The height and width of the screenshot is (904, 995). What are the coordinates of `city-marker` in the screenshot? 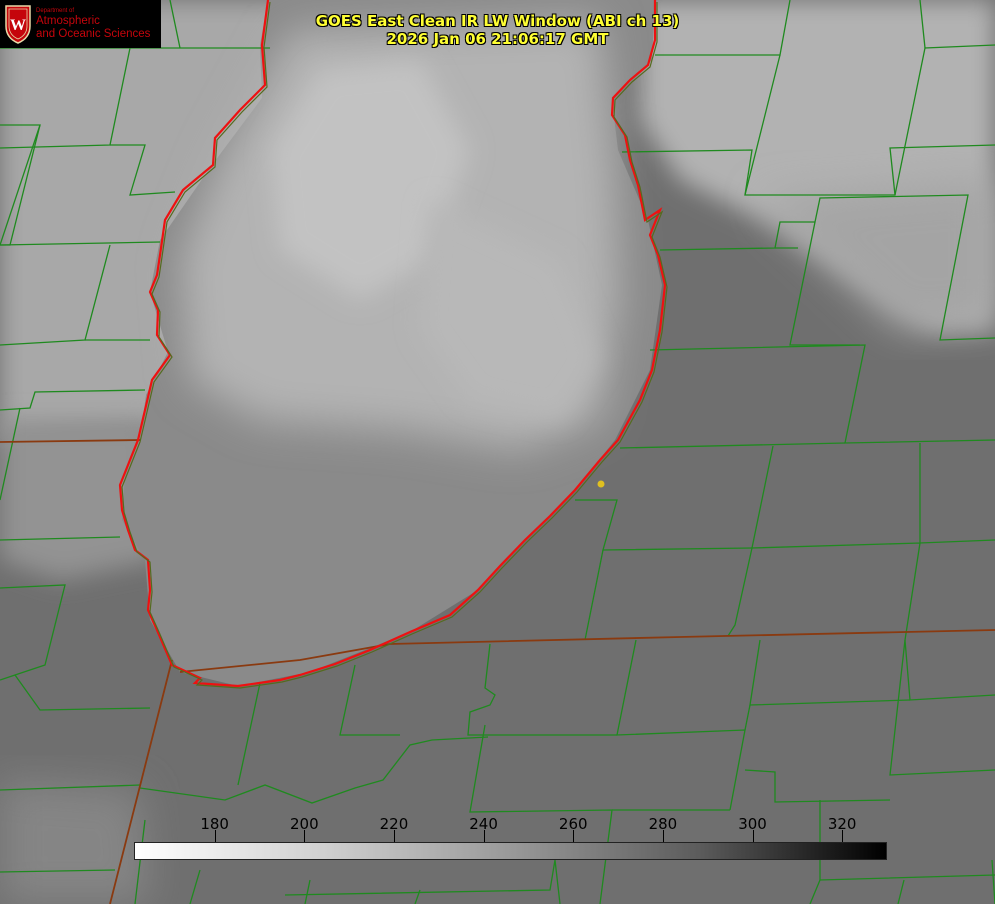 It's located at (601, 484).